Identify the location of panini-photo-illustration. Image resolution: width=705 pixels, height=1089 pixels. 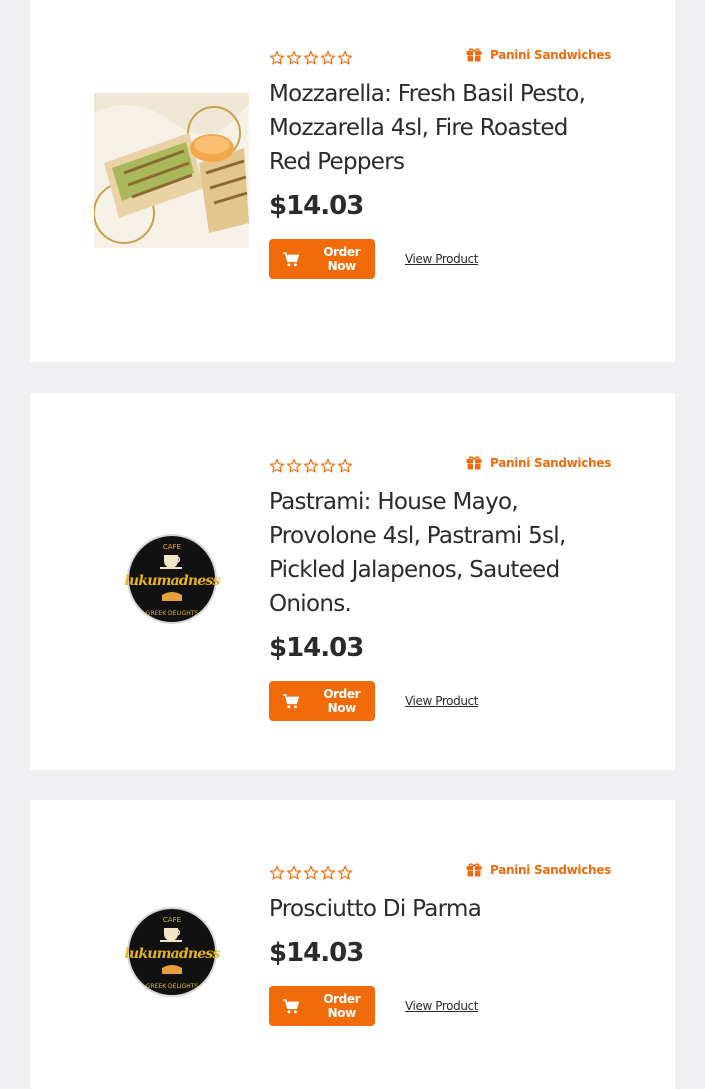
(171, 170).